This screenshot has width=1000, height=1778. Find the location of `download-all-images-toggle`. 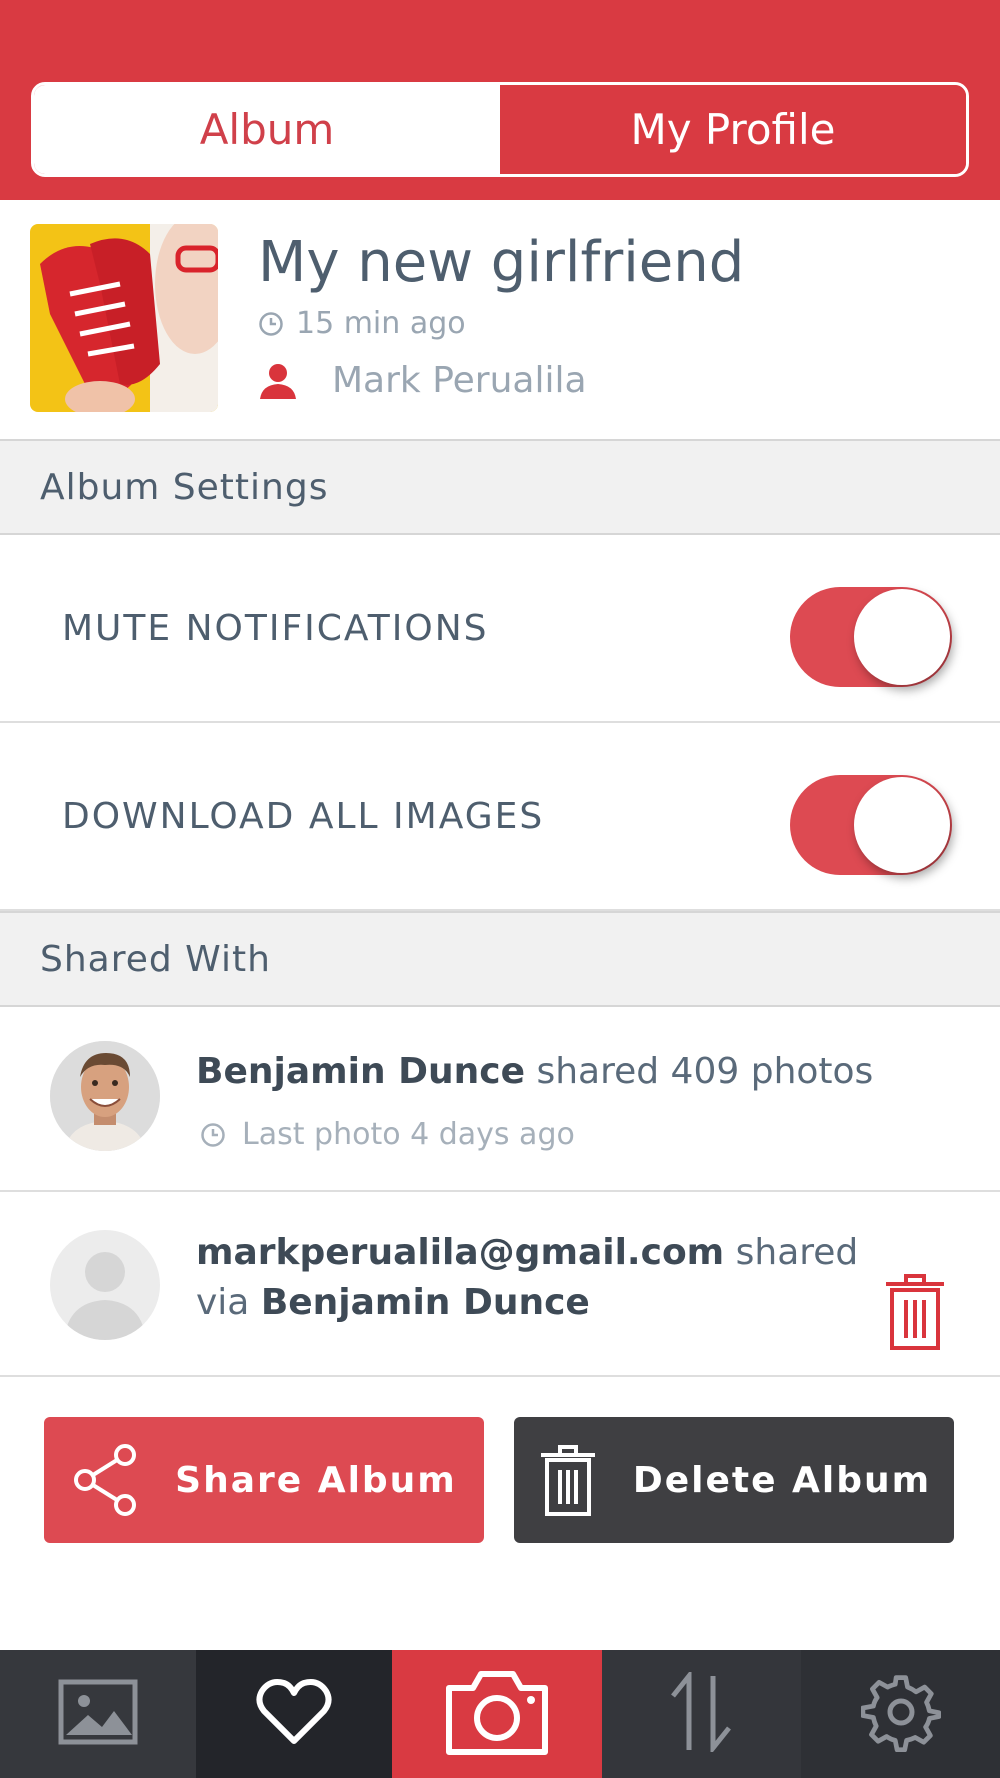

download-all-images-toggle is located at coordinates (871, 825).